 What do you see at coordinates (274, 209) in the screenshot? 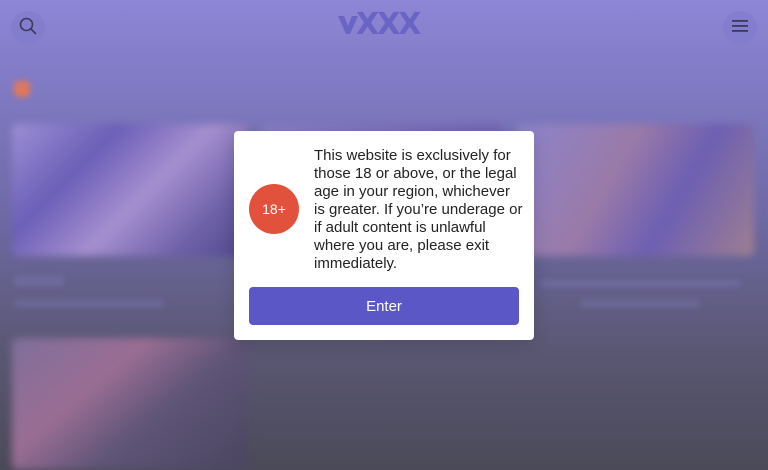
I see `age-badge: 18+` at bounding box center [274, 209].